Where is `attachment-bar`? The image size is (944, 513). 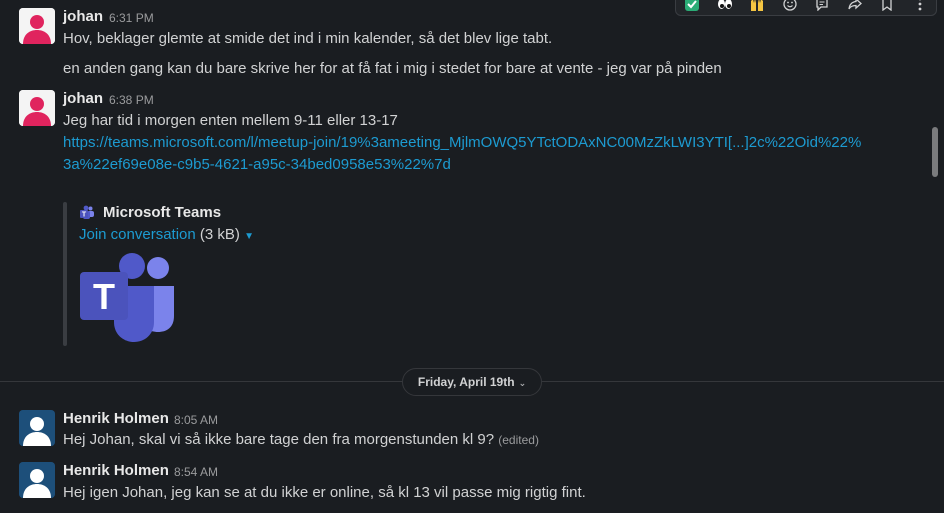 attachment-bar is located at coordinates (65, 274).